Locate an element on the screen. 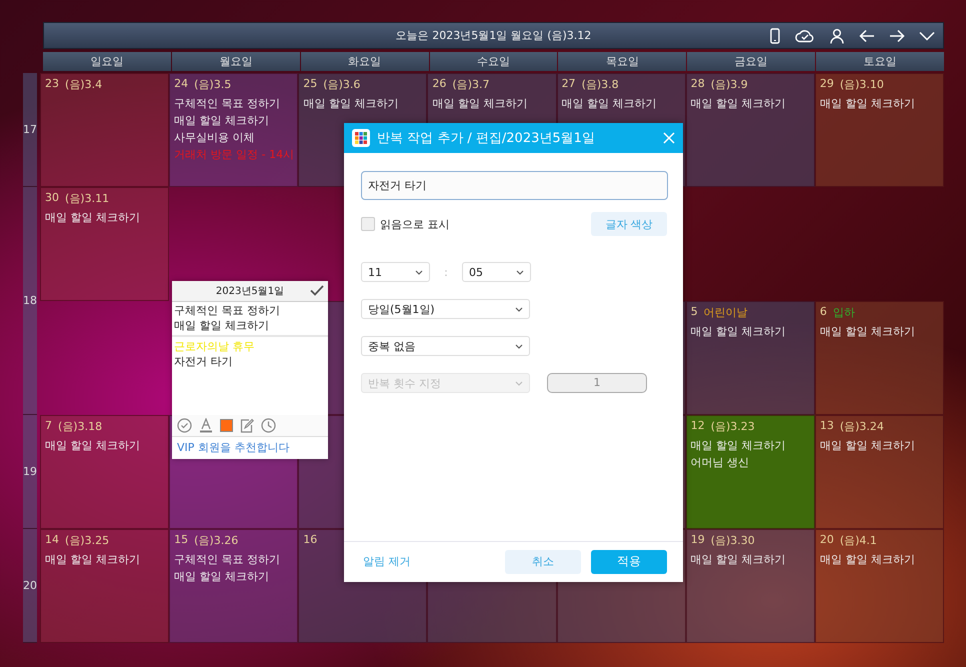  day-number: 5 is located at coordinates (694, 312).